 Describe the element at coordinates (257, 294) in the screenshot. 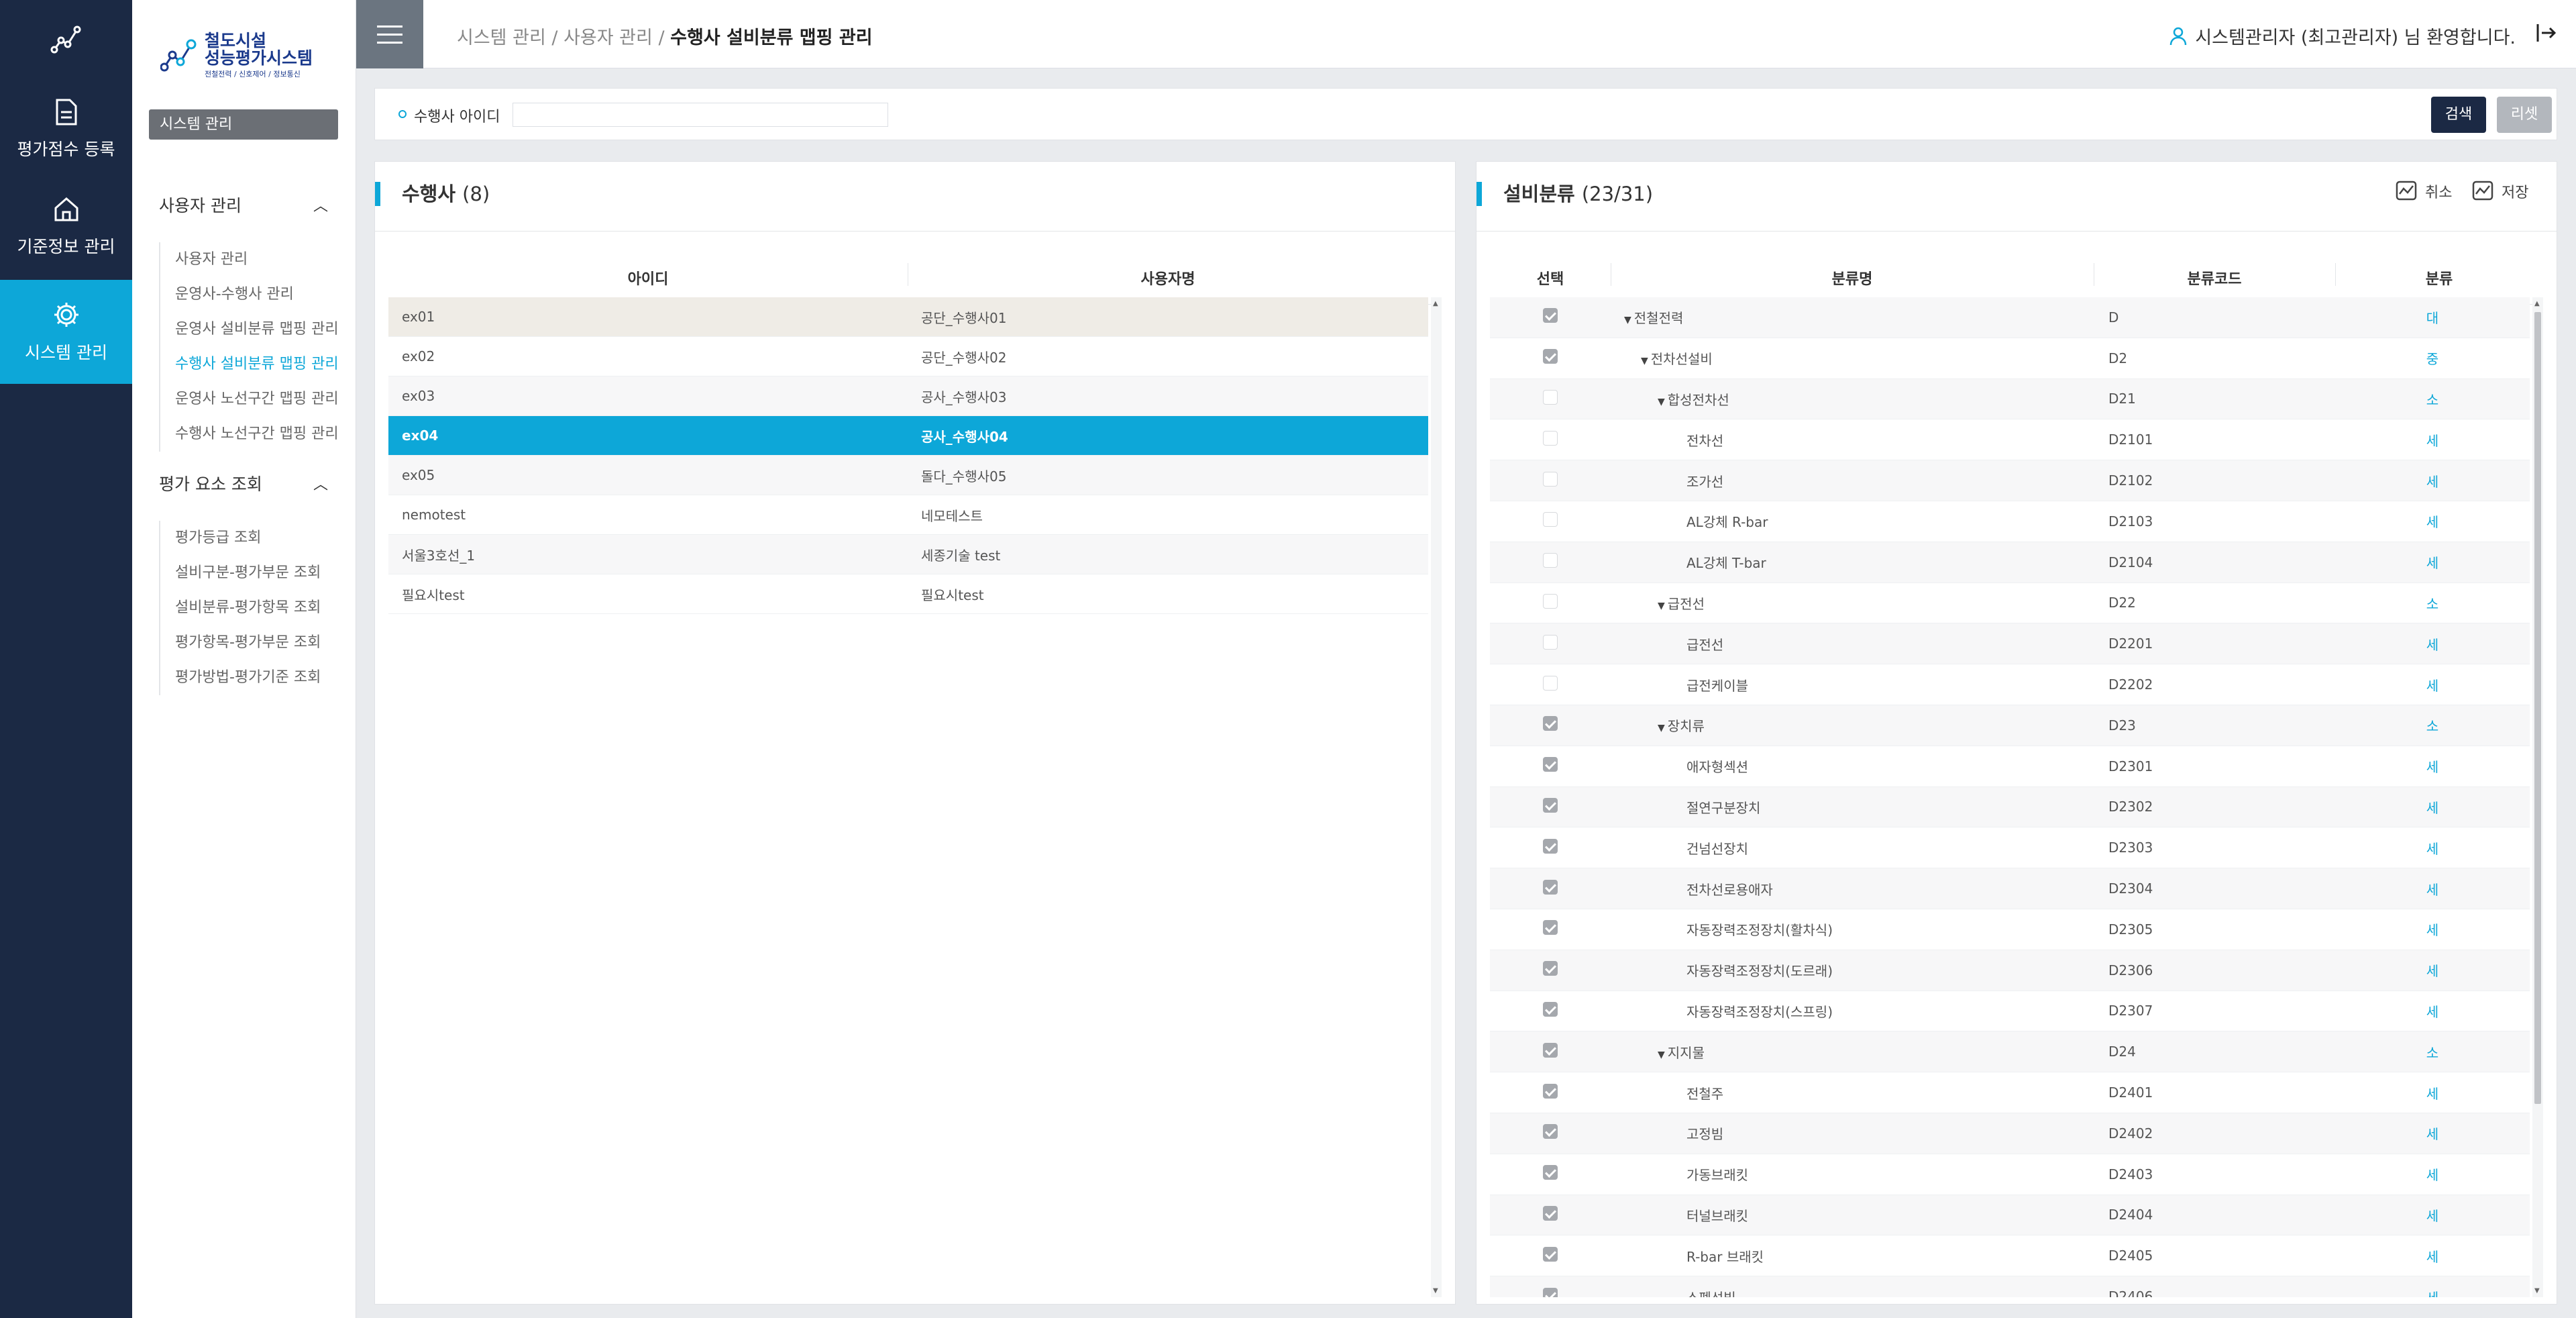

I see `menu-item: 운영사-수행사 관리` at that location.